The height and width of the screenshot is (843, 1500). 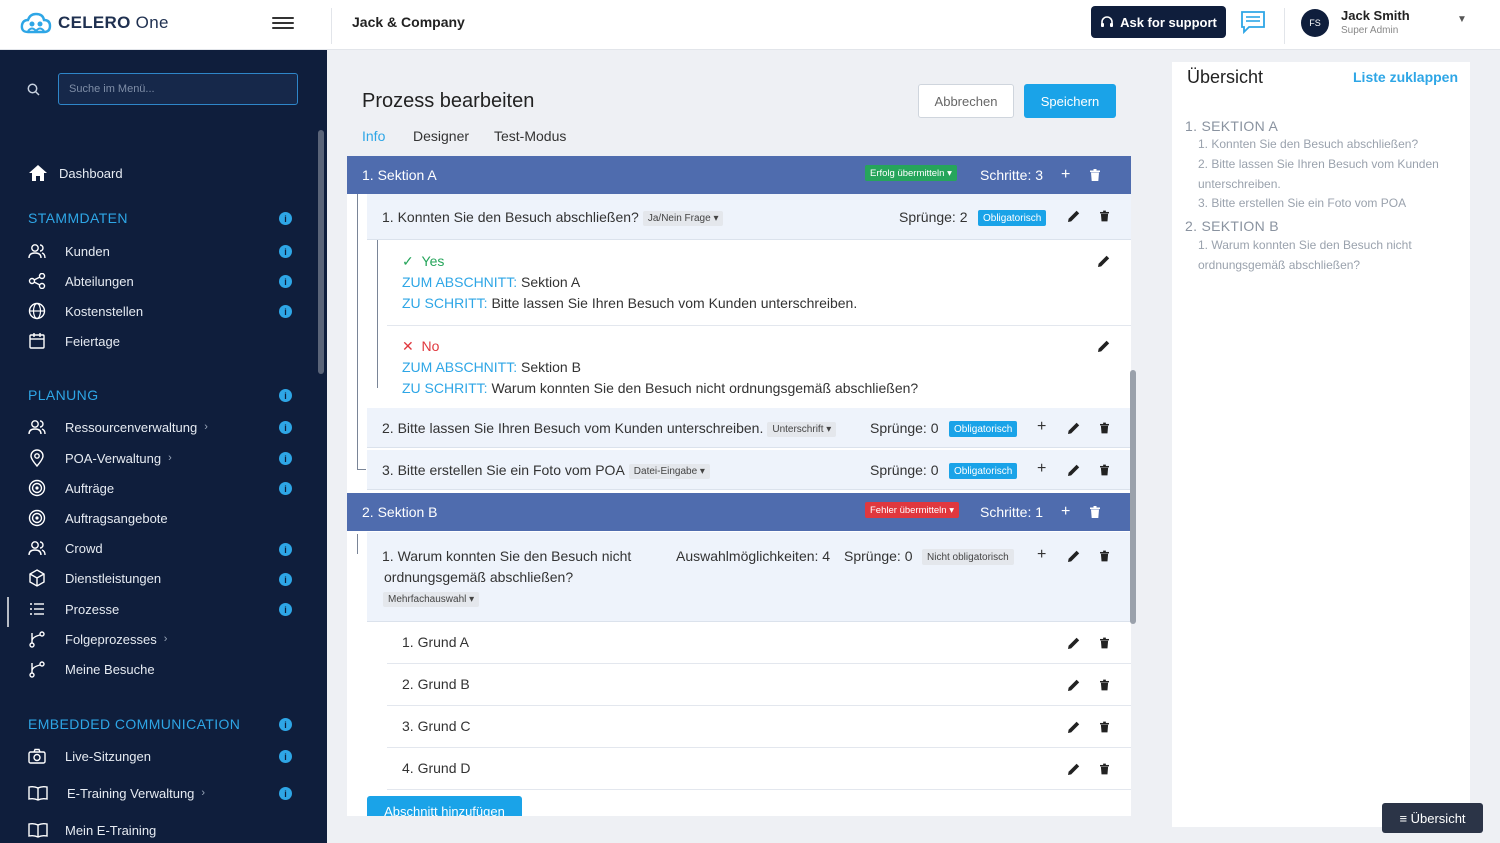 What do you see at coordinates (65, 548) in the screenshot?
I see `sidebar-item-crowd: Crowd` at bounding box center [65, 548].